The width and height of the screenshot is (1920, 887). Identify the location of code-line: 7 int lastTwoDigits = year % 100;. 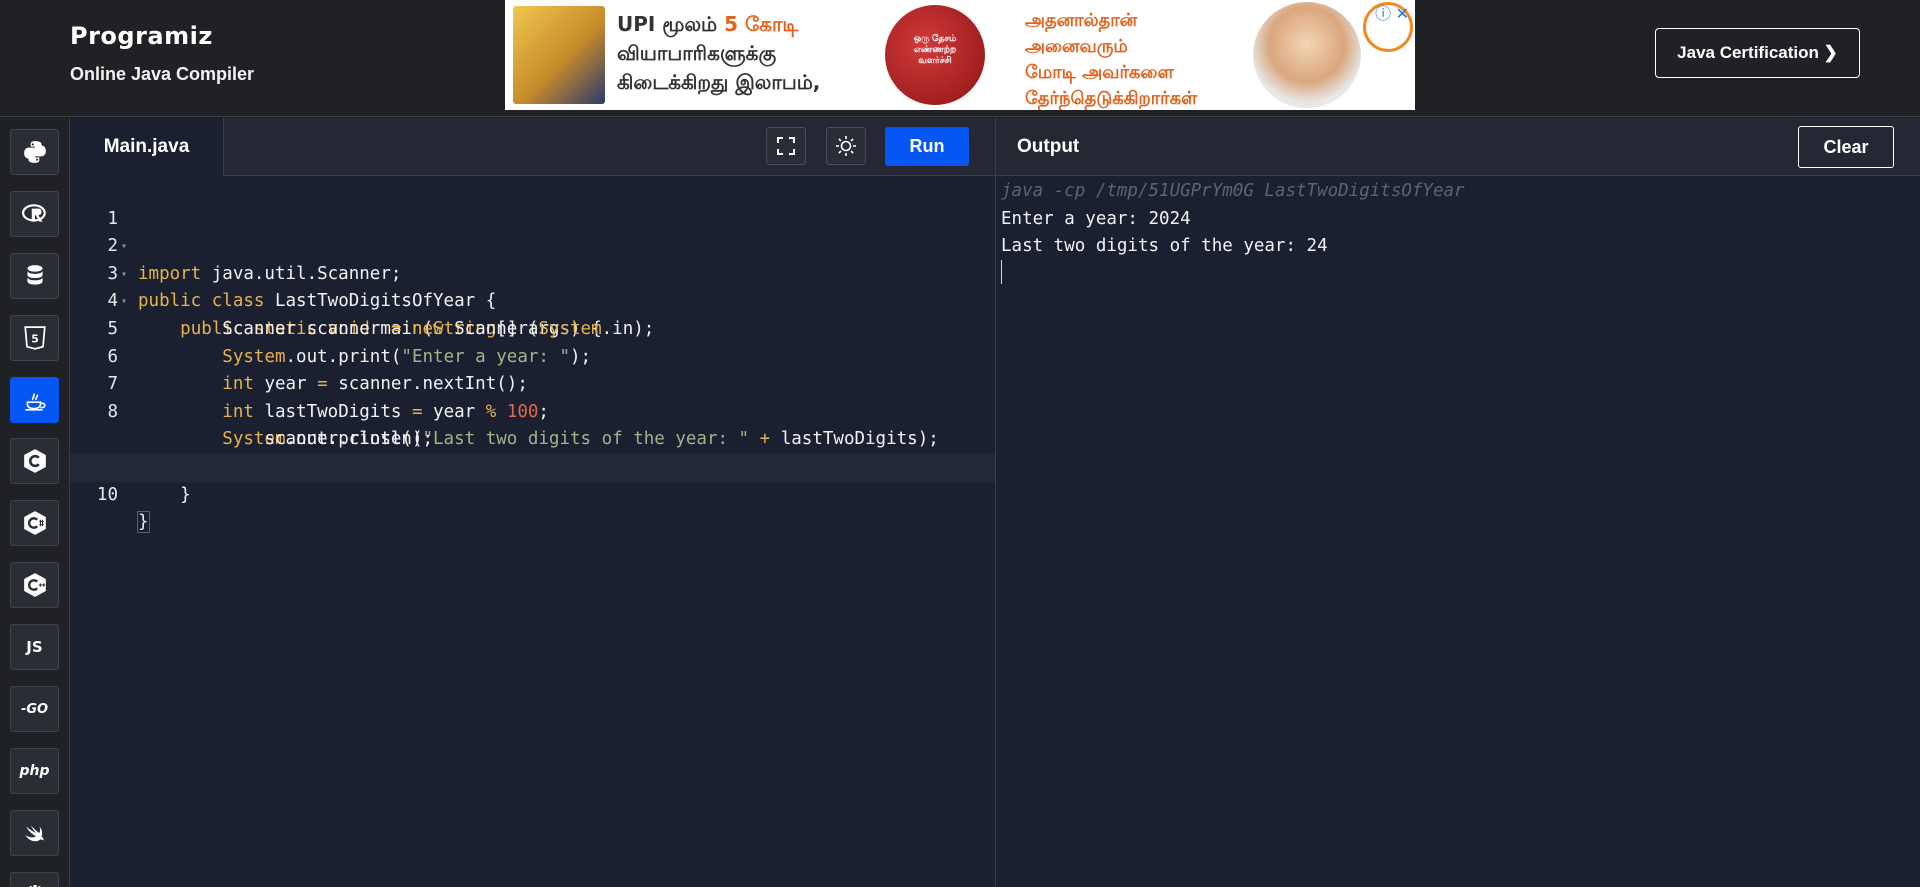
(532, 383).